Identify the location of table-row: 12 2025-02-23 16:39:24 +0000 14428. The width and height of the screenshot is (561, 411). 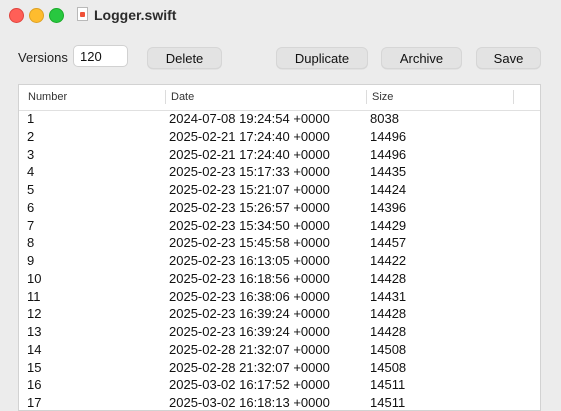
(279, 314).